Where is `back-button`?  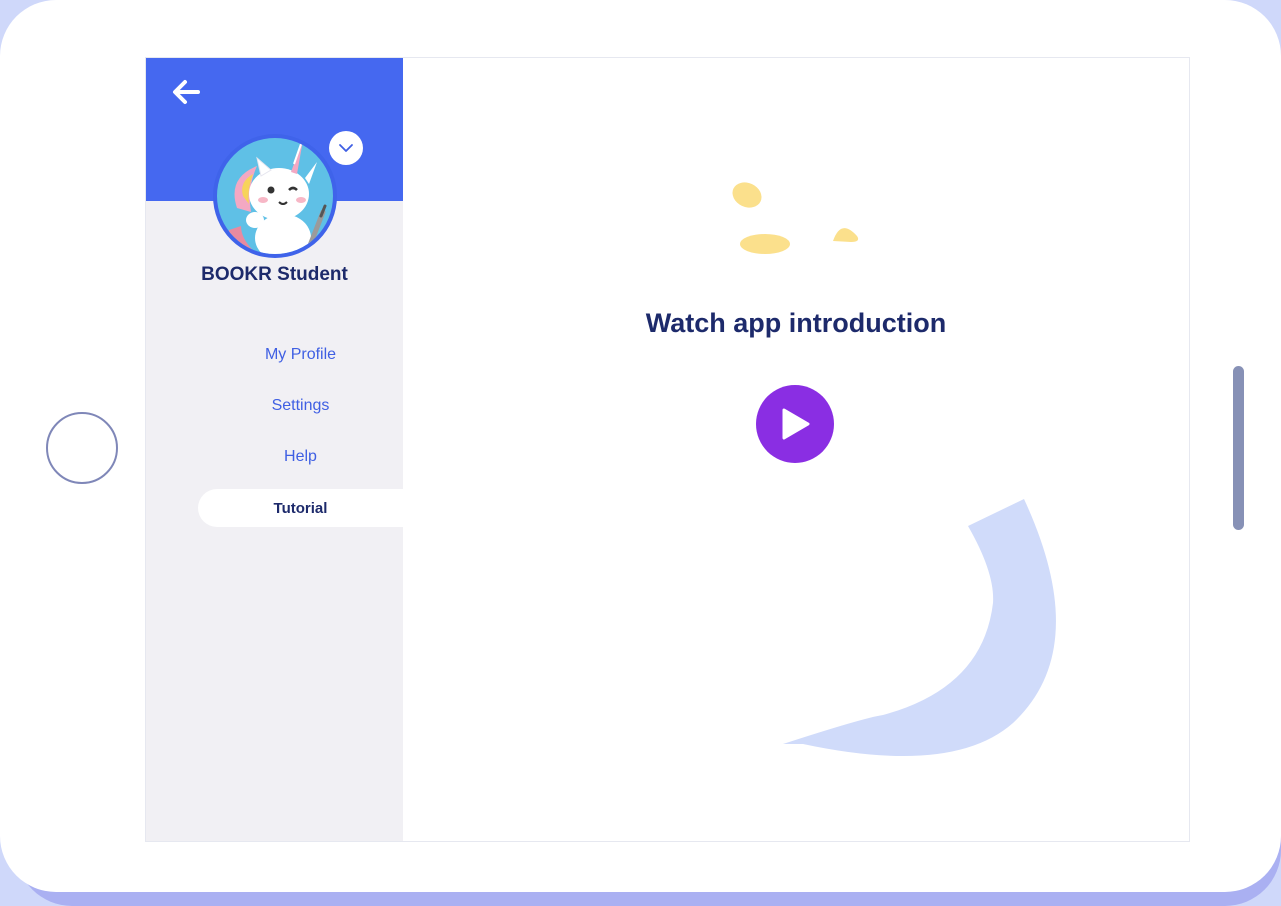
back-button is located at coordinates (186, 92).